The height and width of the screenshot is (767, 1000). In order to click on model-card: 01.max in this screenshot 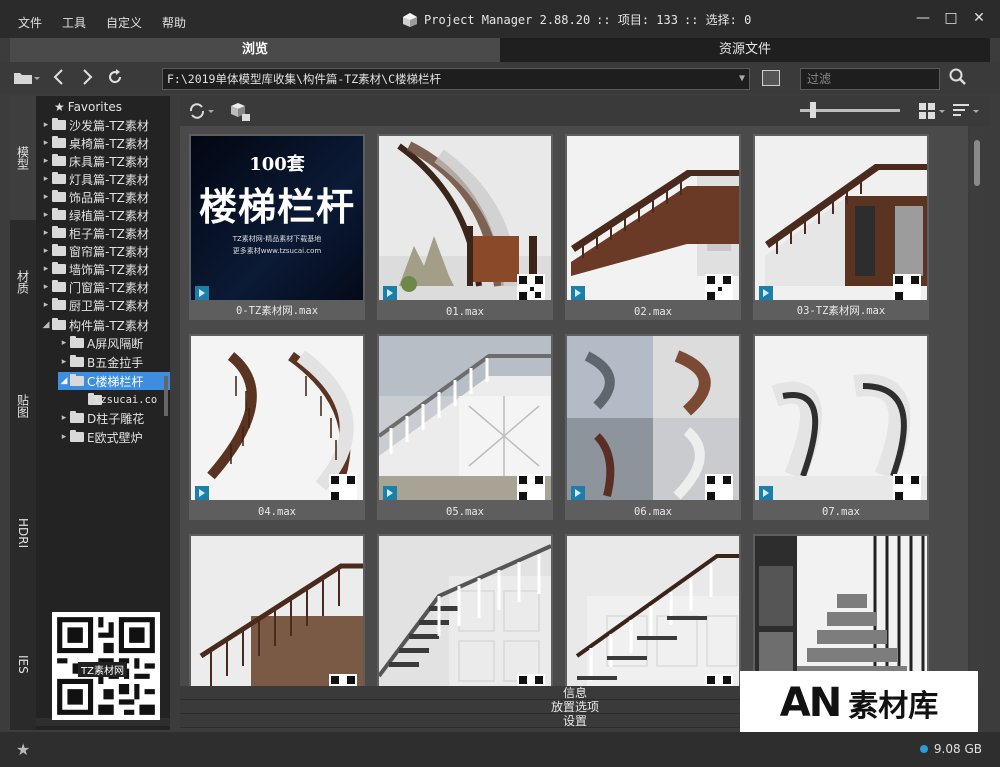, I will do `click(465, 227)`.